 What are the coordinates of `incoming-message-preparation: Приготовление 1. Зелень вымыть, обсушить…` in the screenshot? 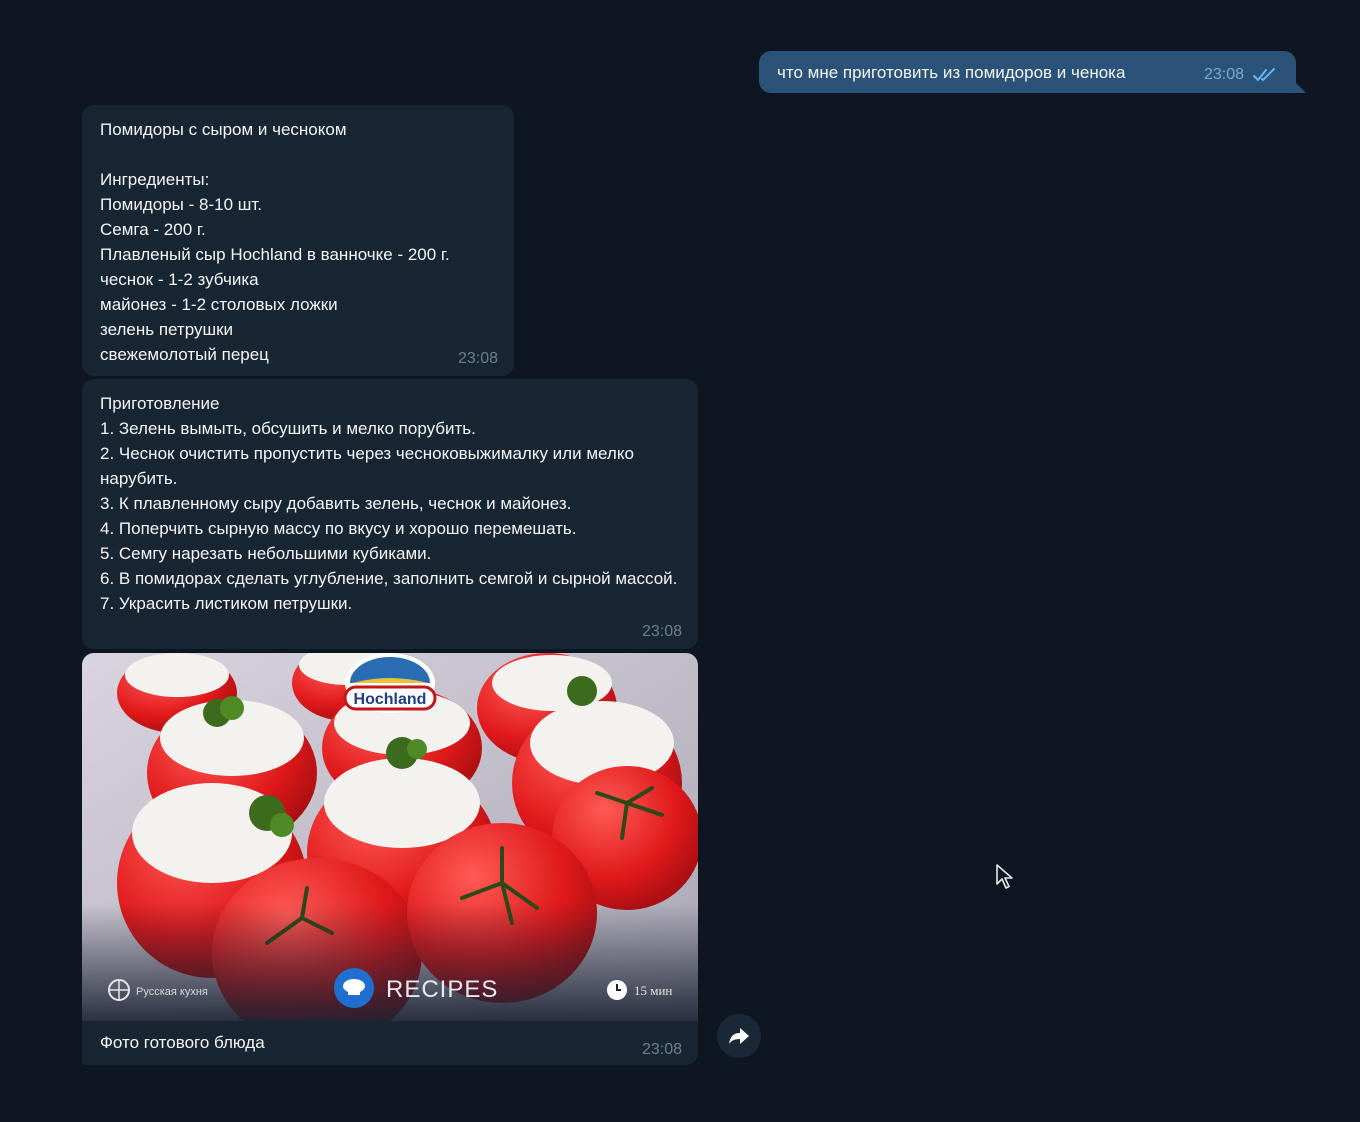 It's located at (390, 514).